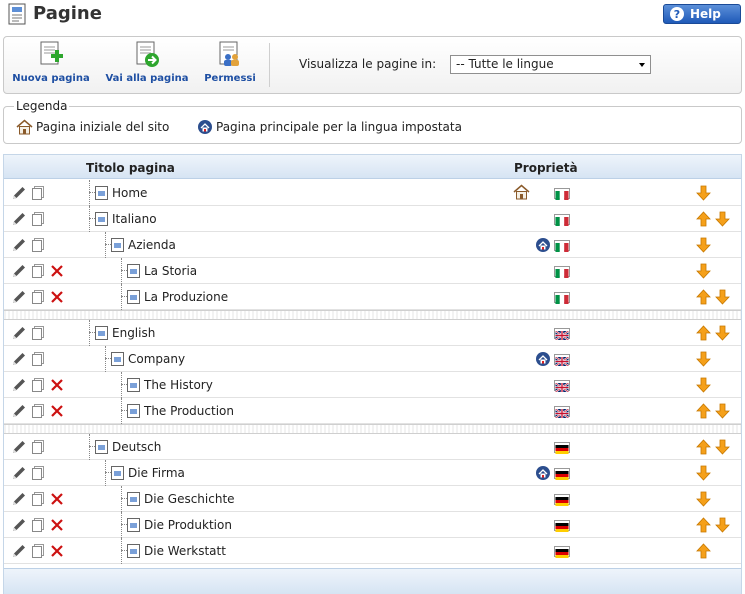  What do you see at coordinates (372, 359) in the screenshot?
I see `table-row: Company` at bounding box center [372, 359].